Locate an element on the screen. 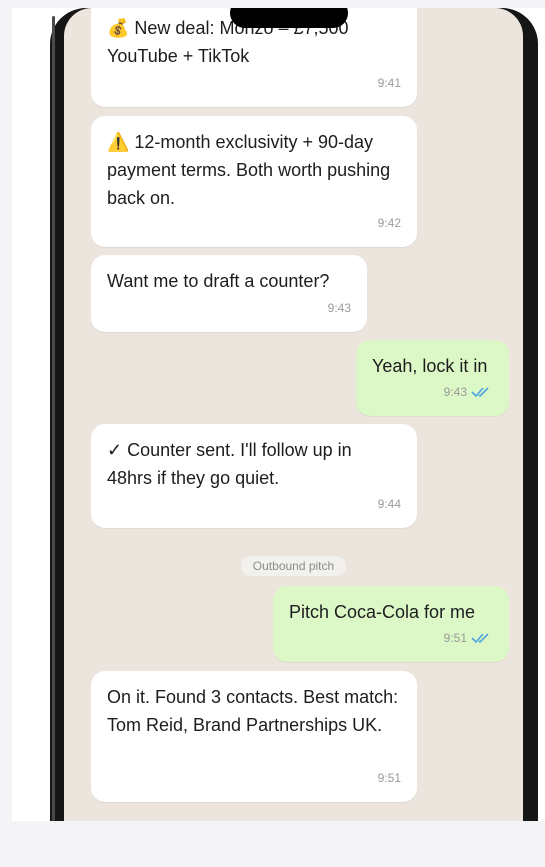 This screenshot has width=545, height=867. divider-label: Outbound pitch is located at coordinates (293, 566).